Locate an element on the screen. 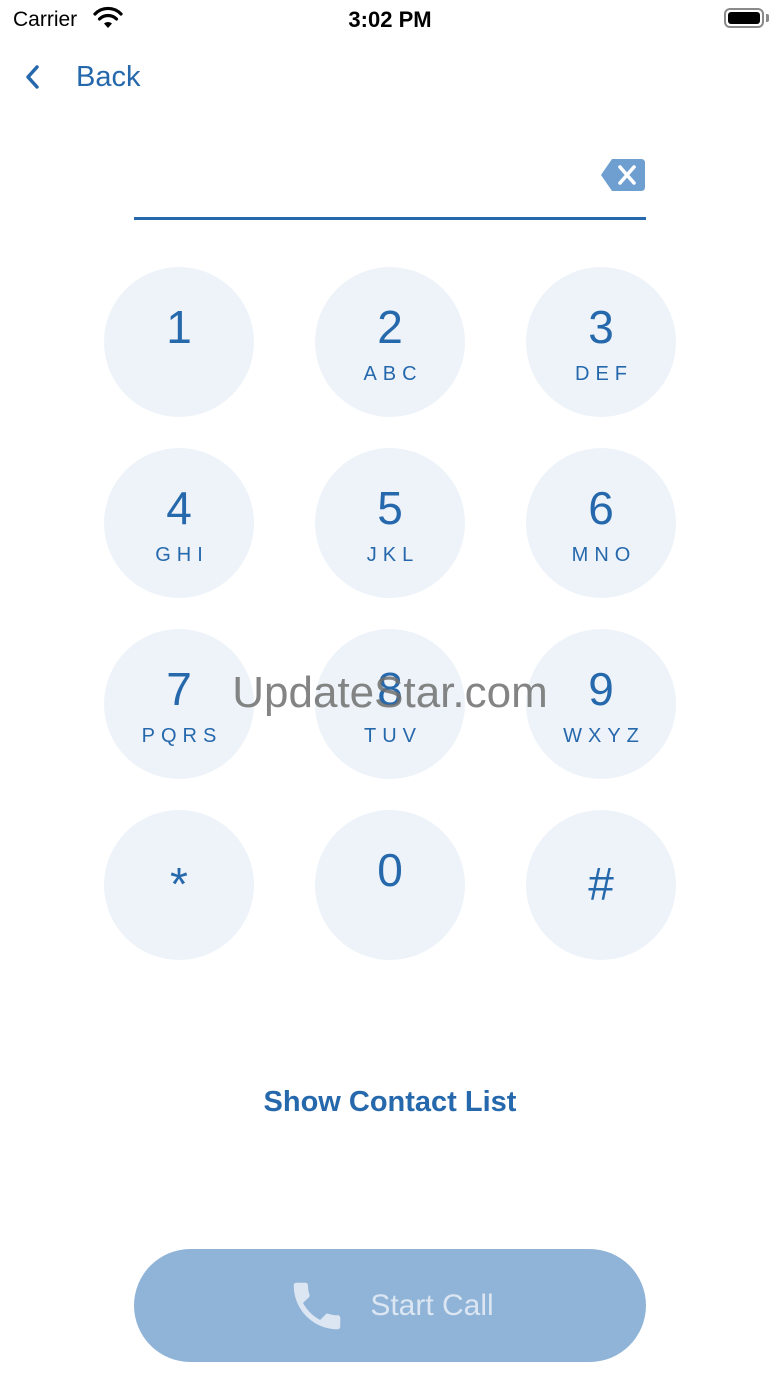  chevron-left-icon is located at coordinates (39, 77).